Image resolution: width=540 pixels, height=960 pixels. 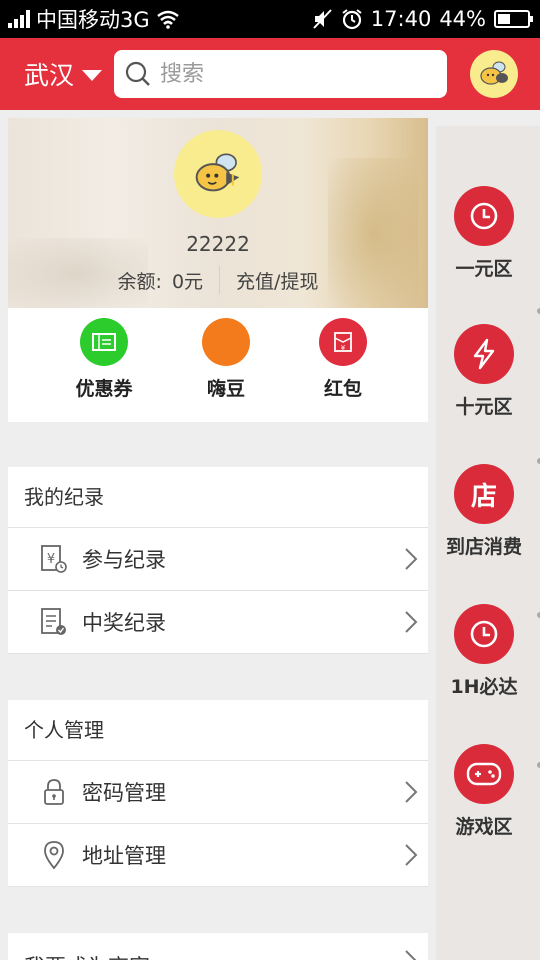 I want to click on carrier-name: 中国移动3G, so click(x=93, y=20).